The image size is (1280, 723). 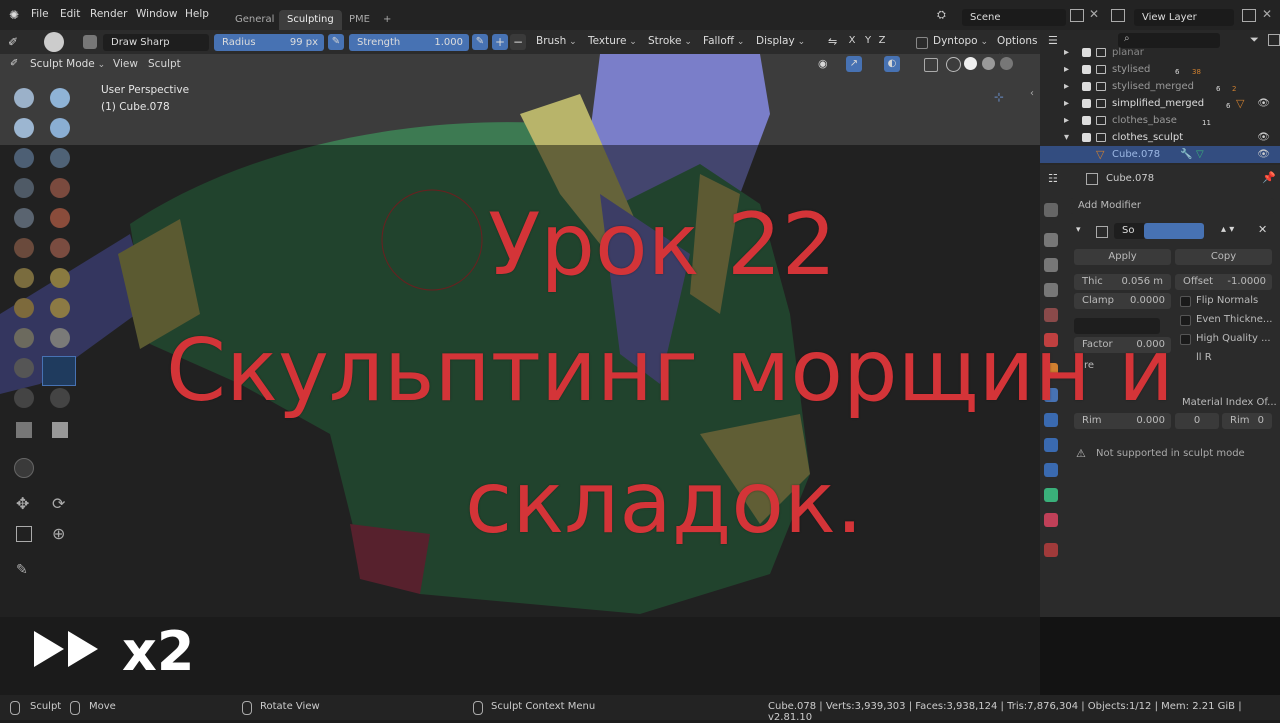 What do you see at coordinates (1227, 229) in the screenshot?
I see `modifier-move-icon: ▴ ▾` at bounding box center [1227, 229].